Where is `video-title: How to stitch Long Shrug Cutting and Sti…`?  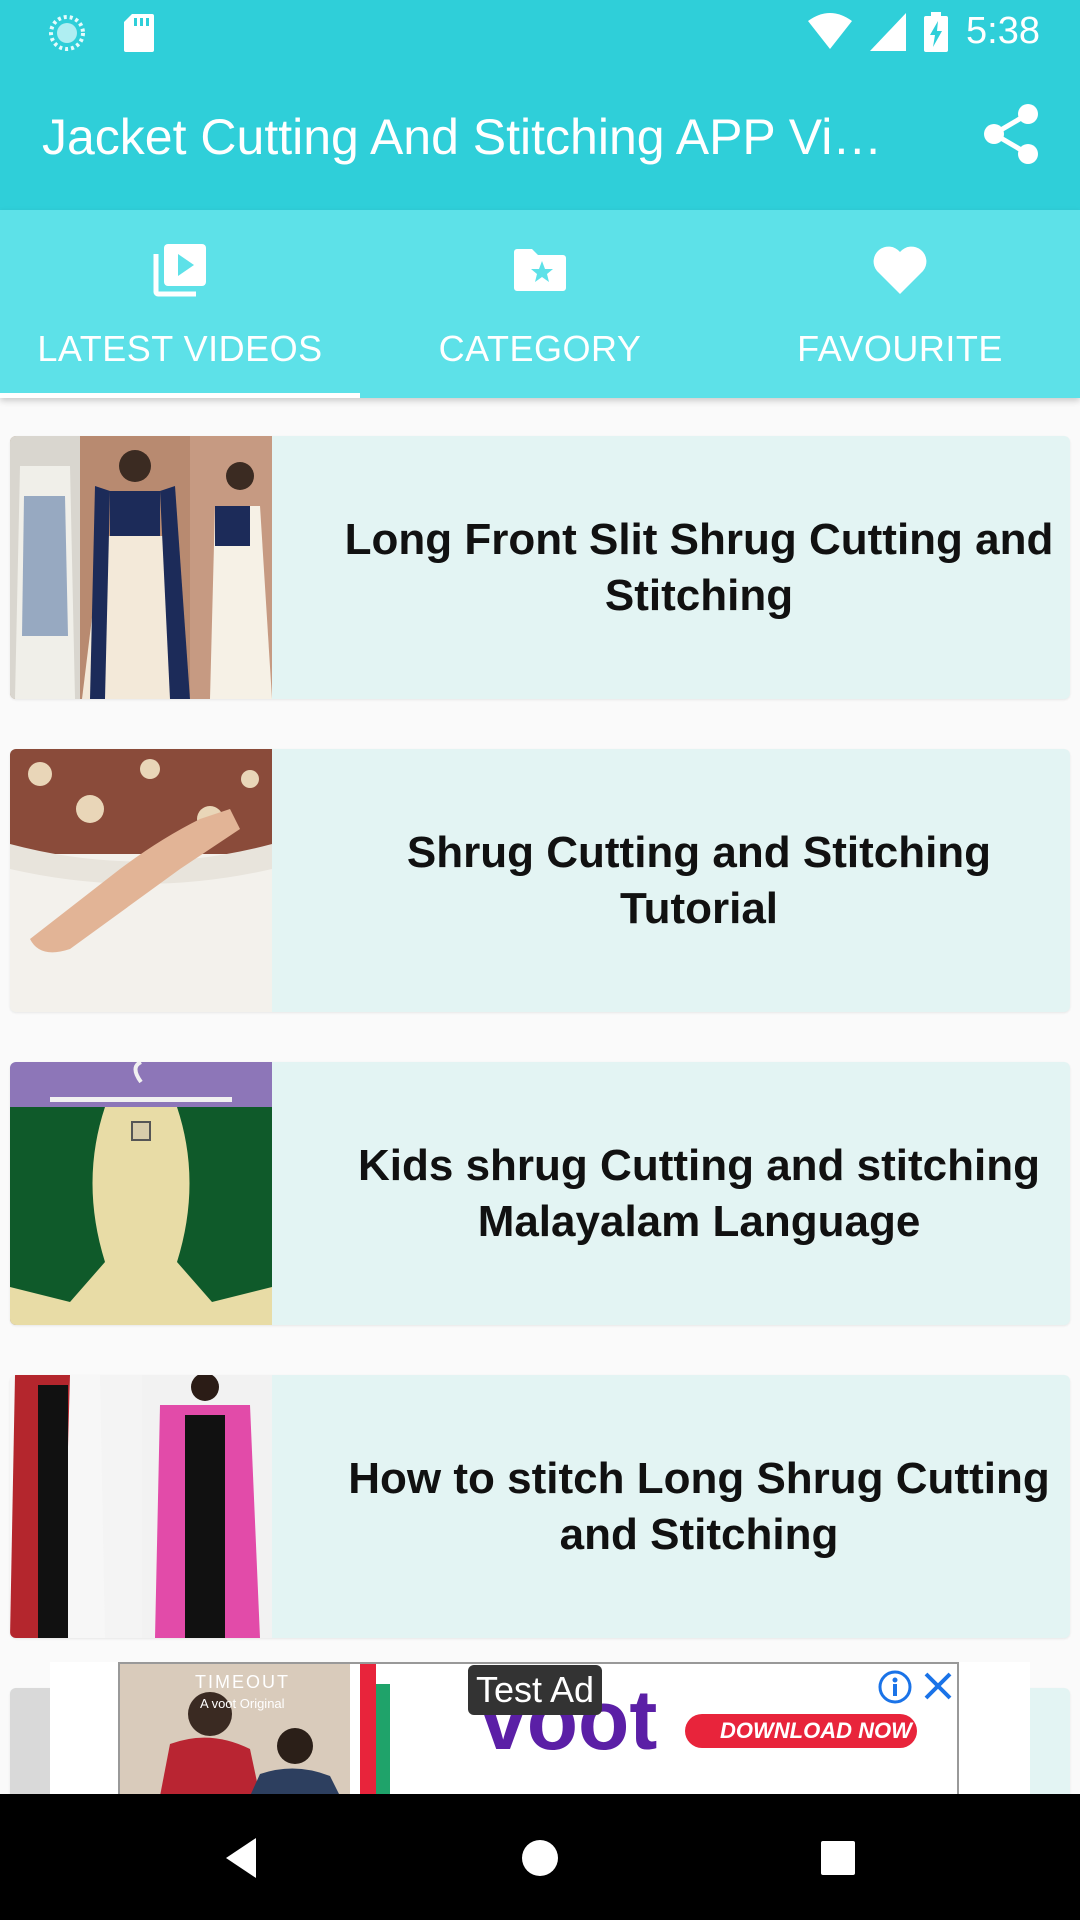 video-title: How to stitch Long Shrug Cutting and Sti… is located at coordinates (699, 1506).